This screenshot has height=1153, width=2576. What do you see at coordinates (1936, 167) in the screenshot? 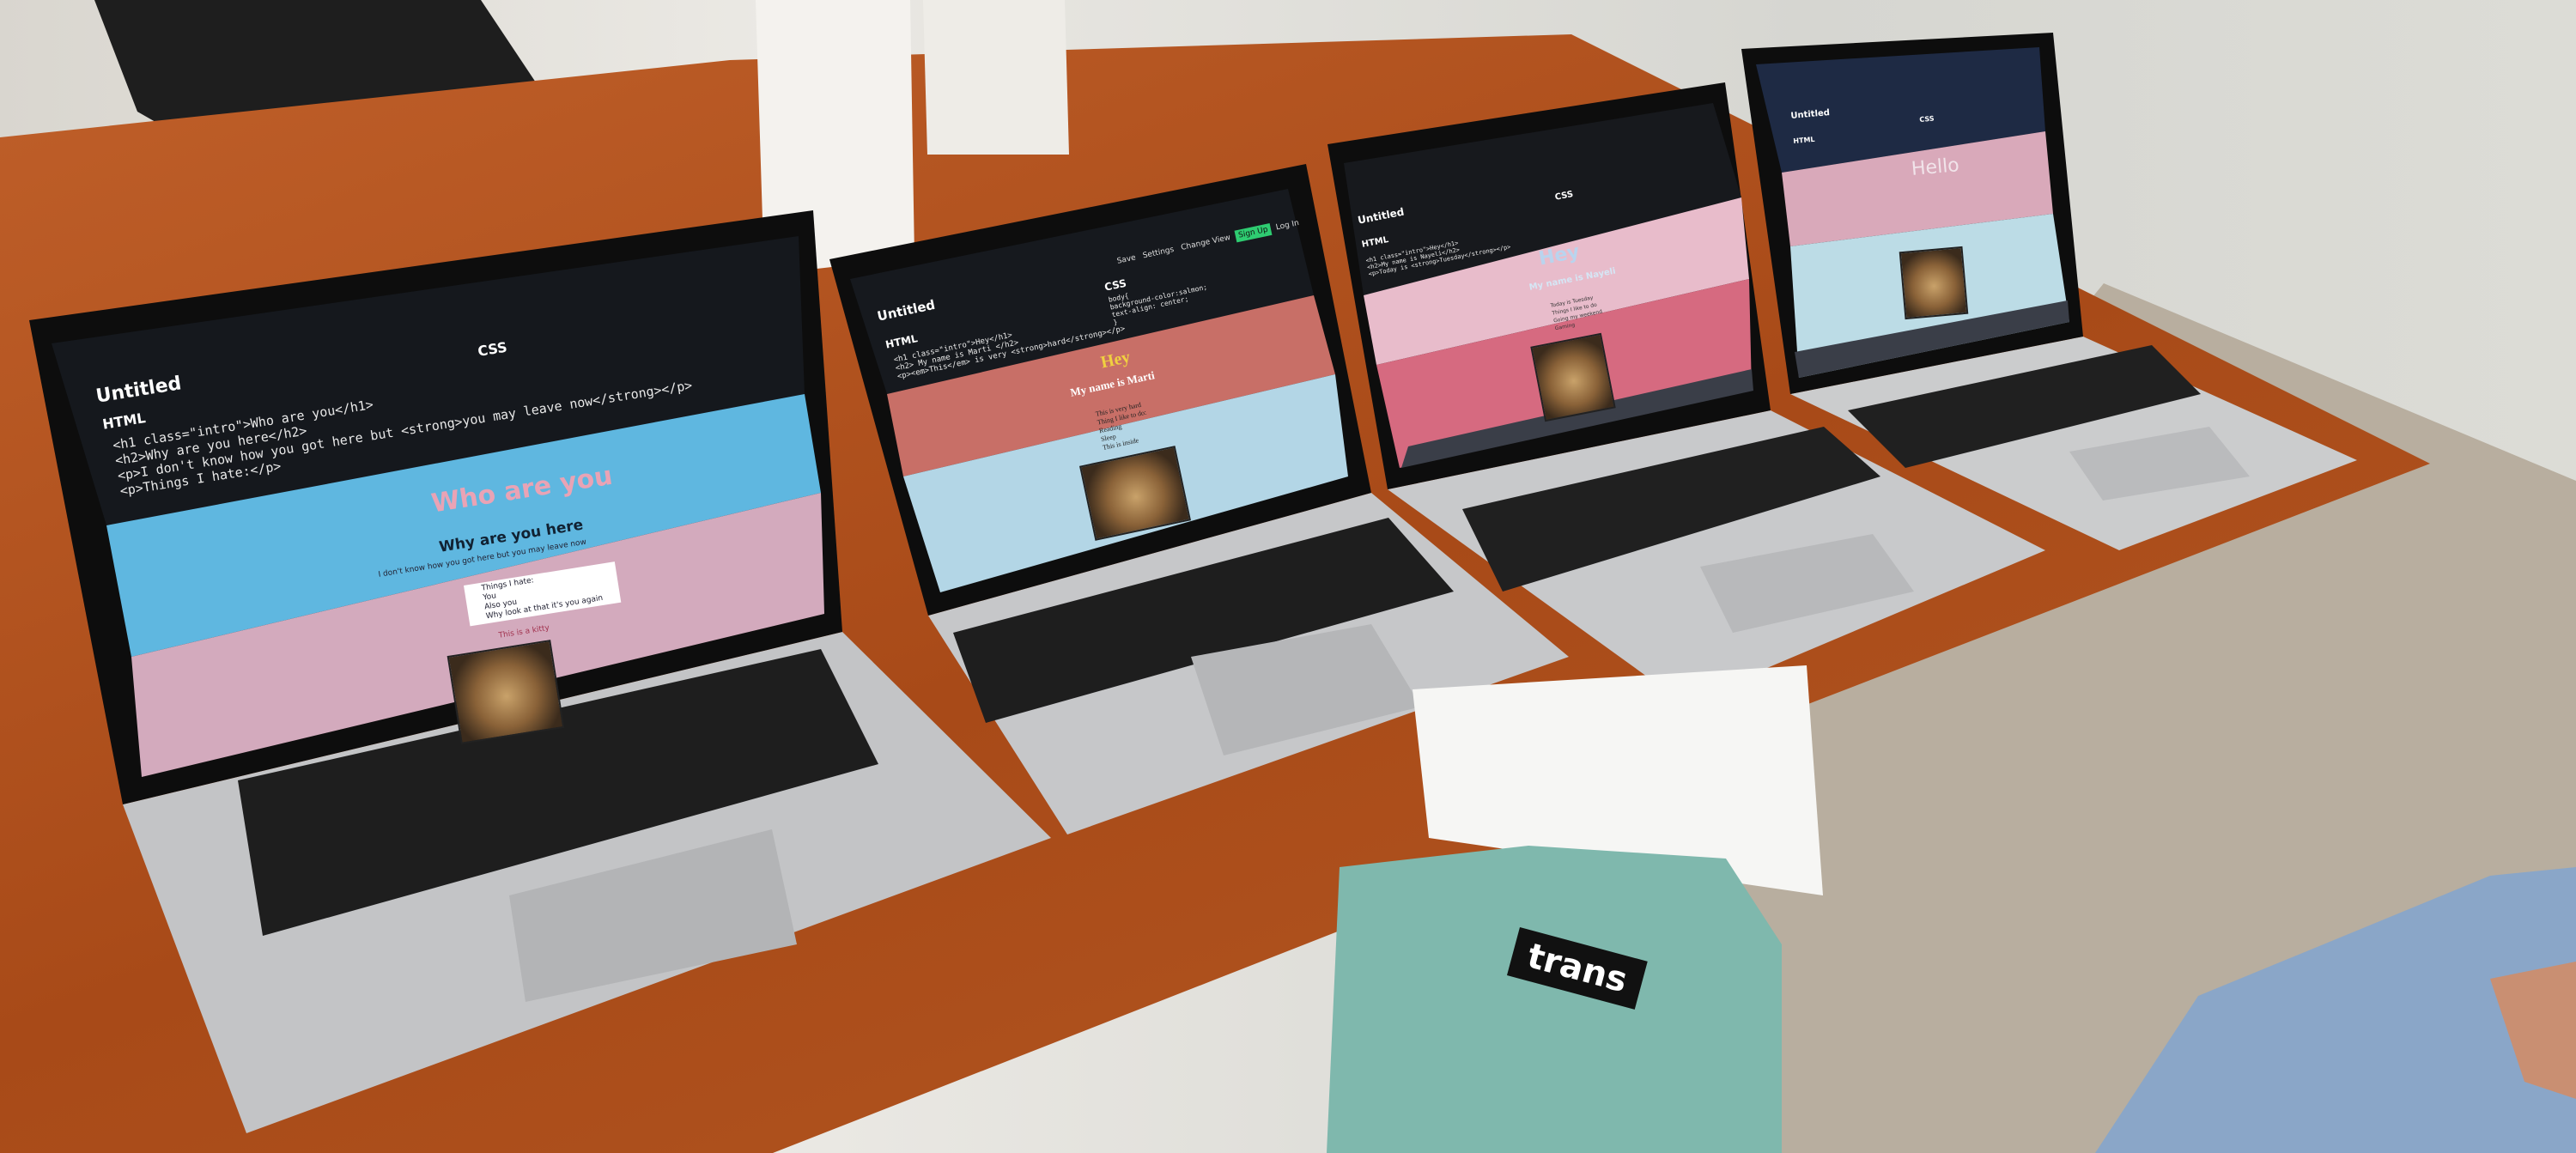
I see `preview-heading: Hello` at bounding box center [1936, 167].